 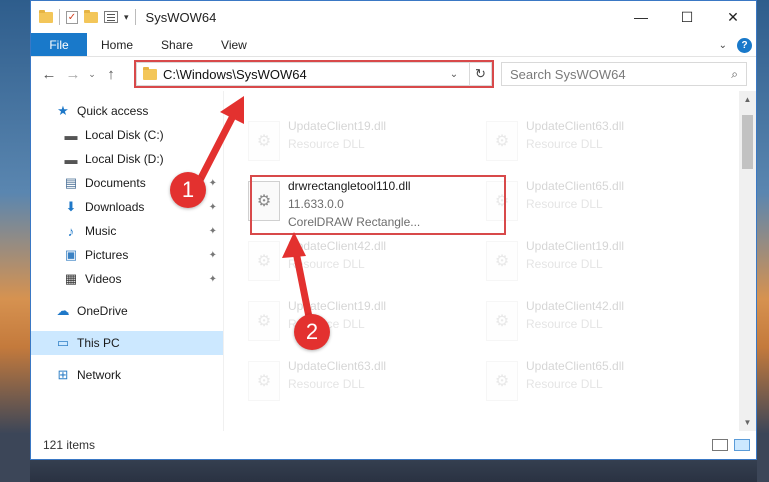 What do you see at coordinates (111, 74) in the screenshot?
I see `up-button: ↑` at bounding box center [111, 74].